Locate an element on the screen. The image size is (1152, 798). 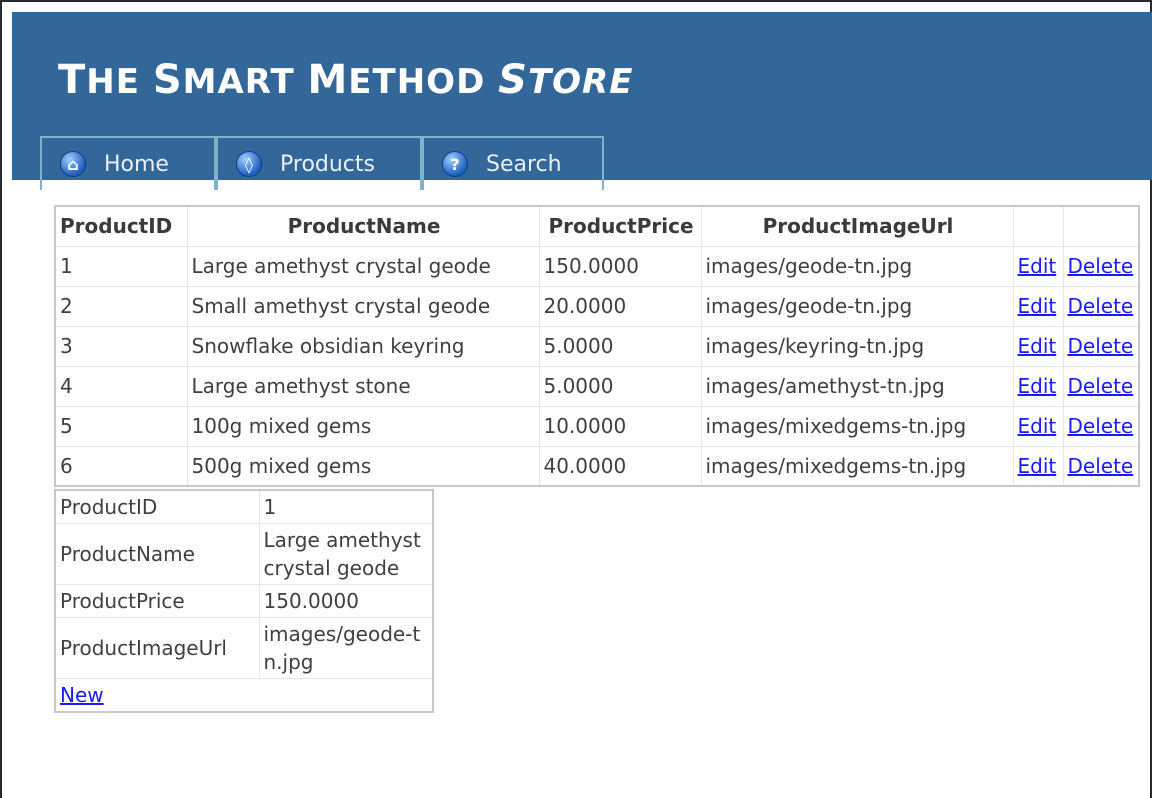
nav-item-label: Home is located at coordinates (136, 164).